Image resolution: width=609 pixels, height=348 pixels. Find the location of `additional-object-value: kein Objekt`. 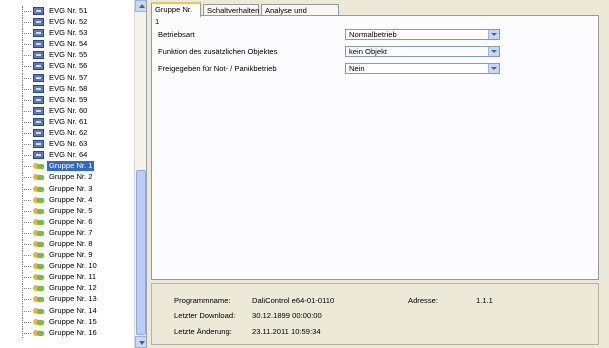

additional-object-value: kein Objekt is located at coordinates (368, 51).